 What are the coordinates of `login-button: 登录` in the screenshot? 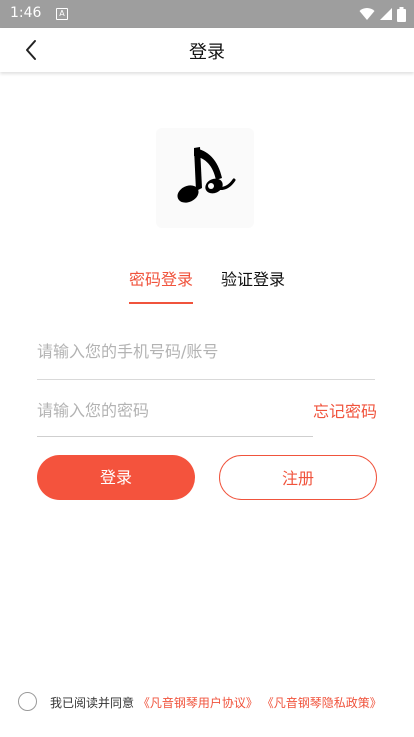 It's located at (116, 477).